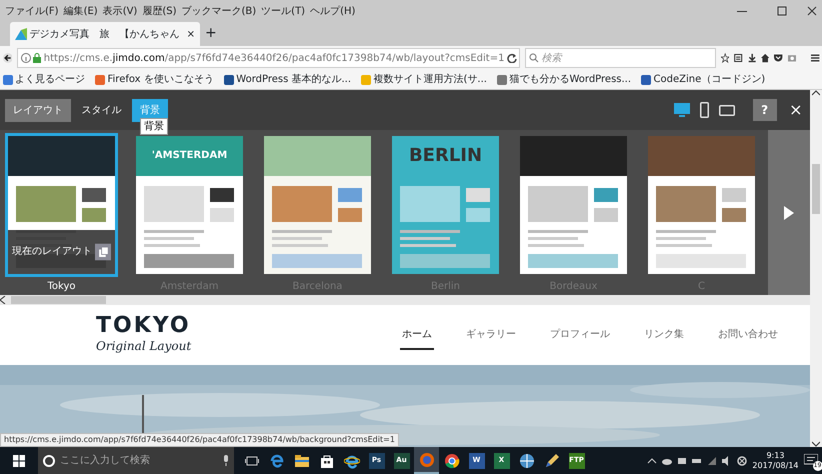  I want to click on menu-item: 表示(V), so click(120, 11).